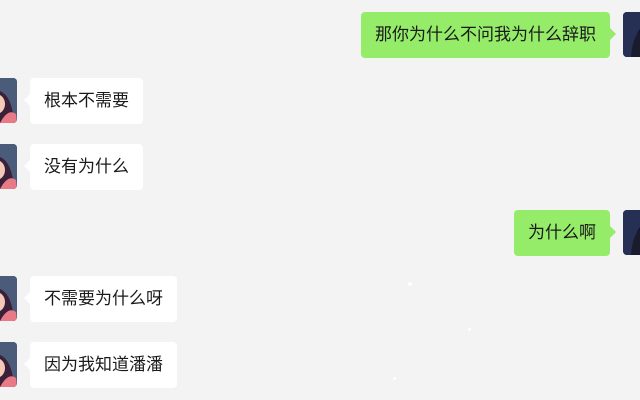 The image size is (640, 400). What do you see at coordinates (565, 233) in the screenshot?
I see `sent-message-bubble: 为什么啊` at bounding box center [565, 233].